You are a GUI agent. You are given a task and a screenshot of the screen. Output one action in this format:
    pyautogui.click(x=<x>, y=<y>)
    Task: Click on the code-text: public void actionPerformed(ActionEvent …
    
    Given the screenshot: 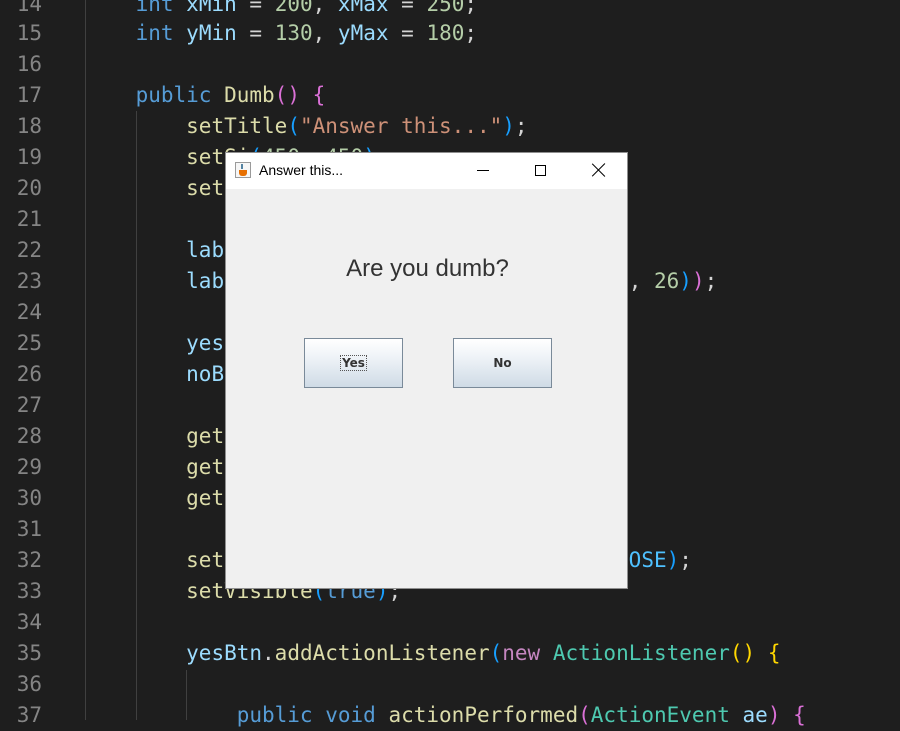 What is the action you would take?
    pyautogui.click(x=445, y=715)
    